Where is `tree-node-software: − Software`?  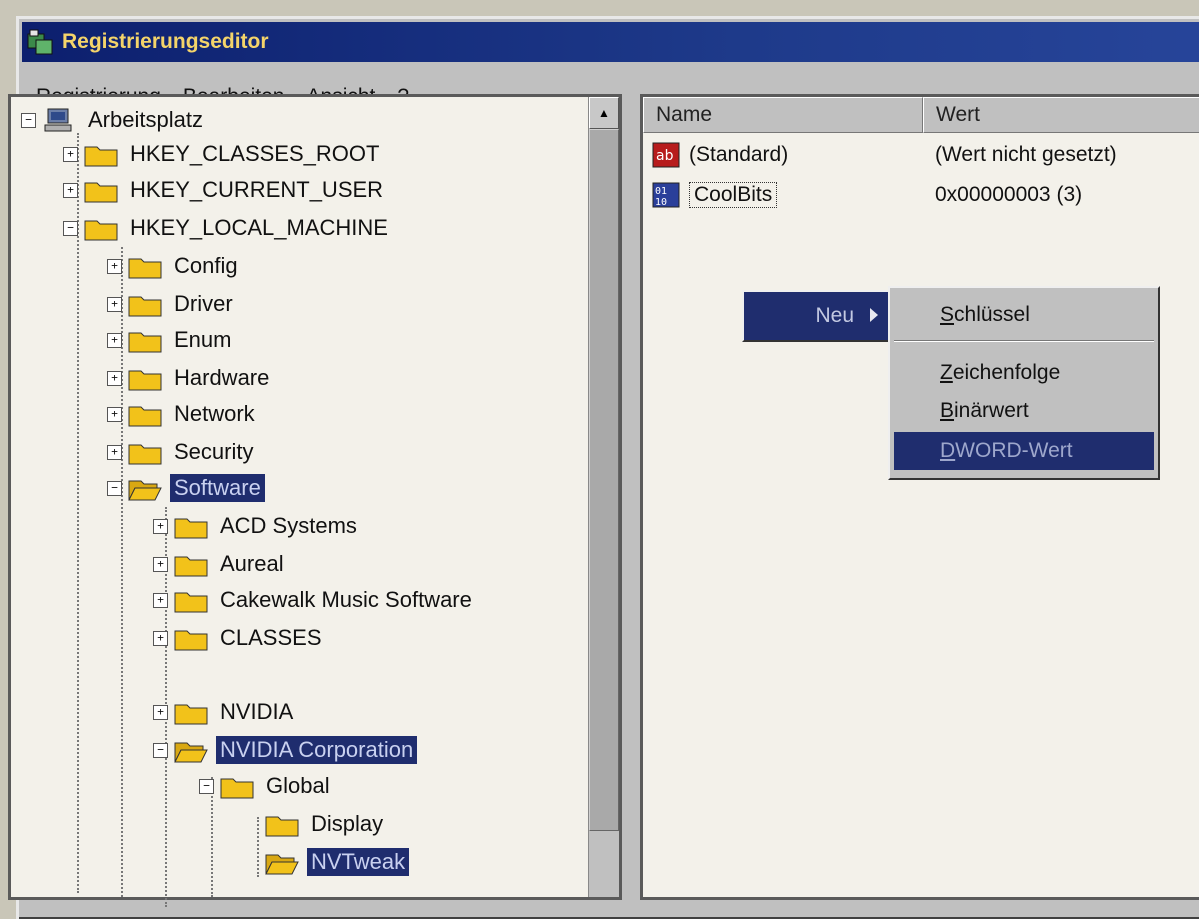 tree-node-software: − Software is located at coordinates (186, 488).